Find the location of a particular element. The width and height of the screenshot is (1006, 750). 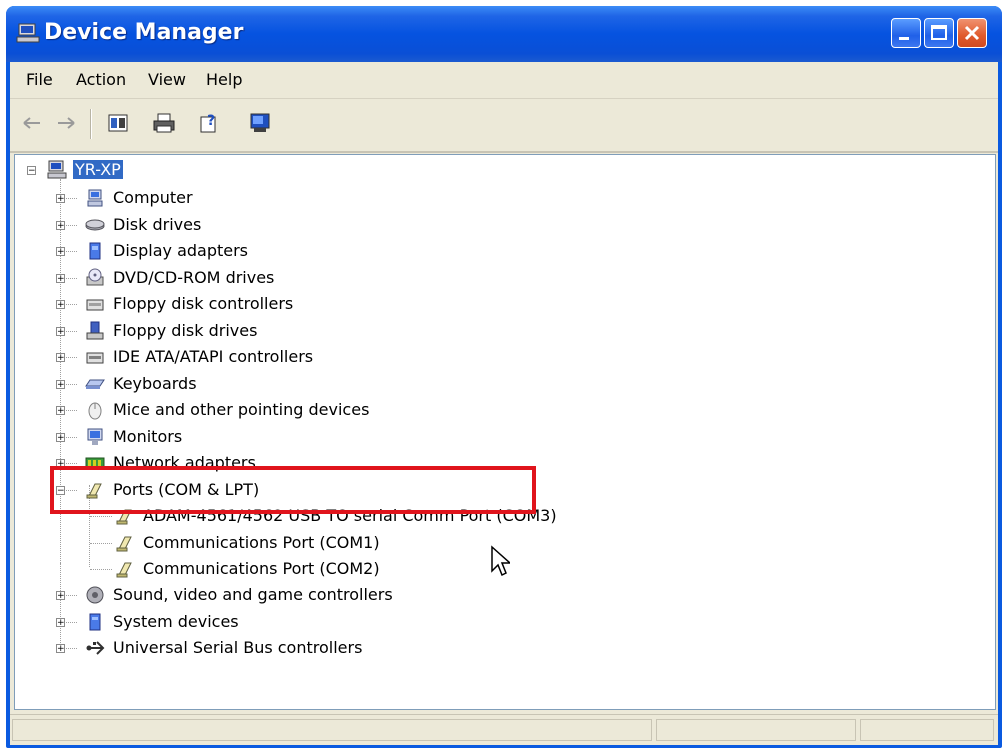

tree-item-label: Communications Port (COM1) is located at coordinates (261, 542).